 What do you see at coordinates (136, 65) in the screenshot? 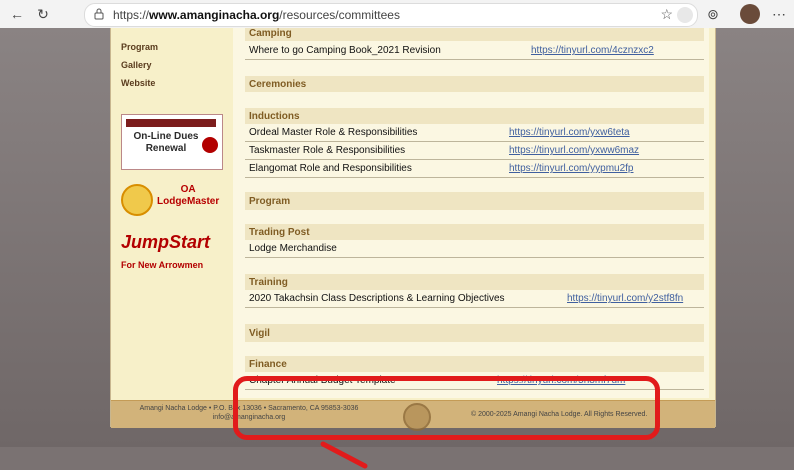
I see `sidebar-link-gallery: Gallery` at bounding box center [136, 65].